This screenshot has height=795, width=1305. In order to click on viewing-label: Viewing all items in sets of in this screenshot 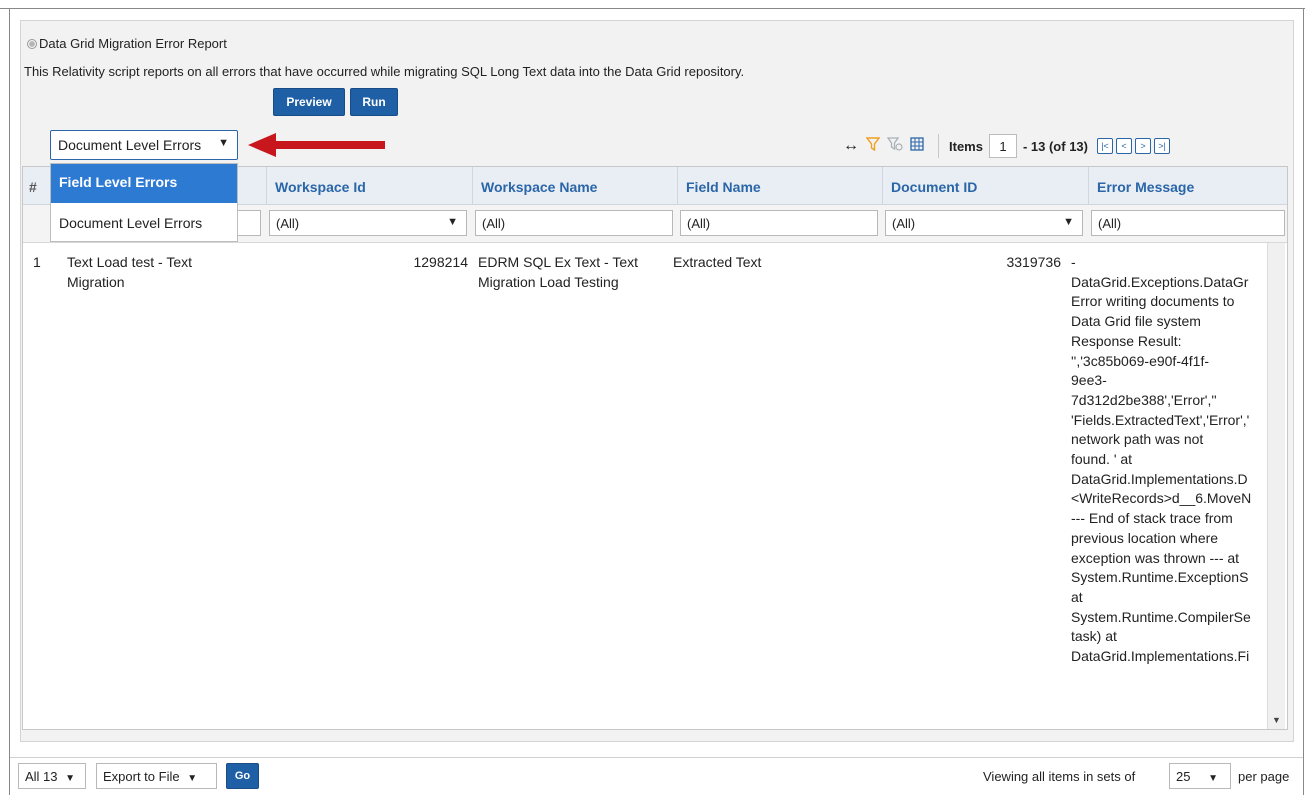, I will do `click(1059, 776)`.